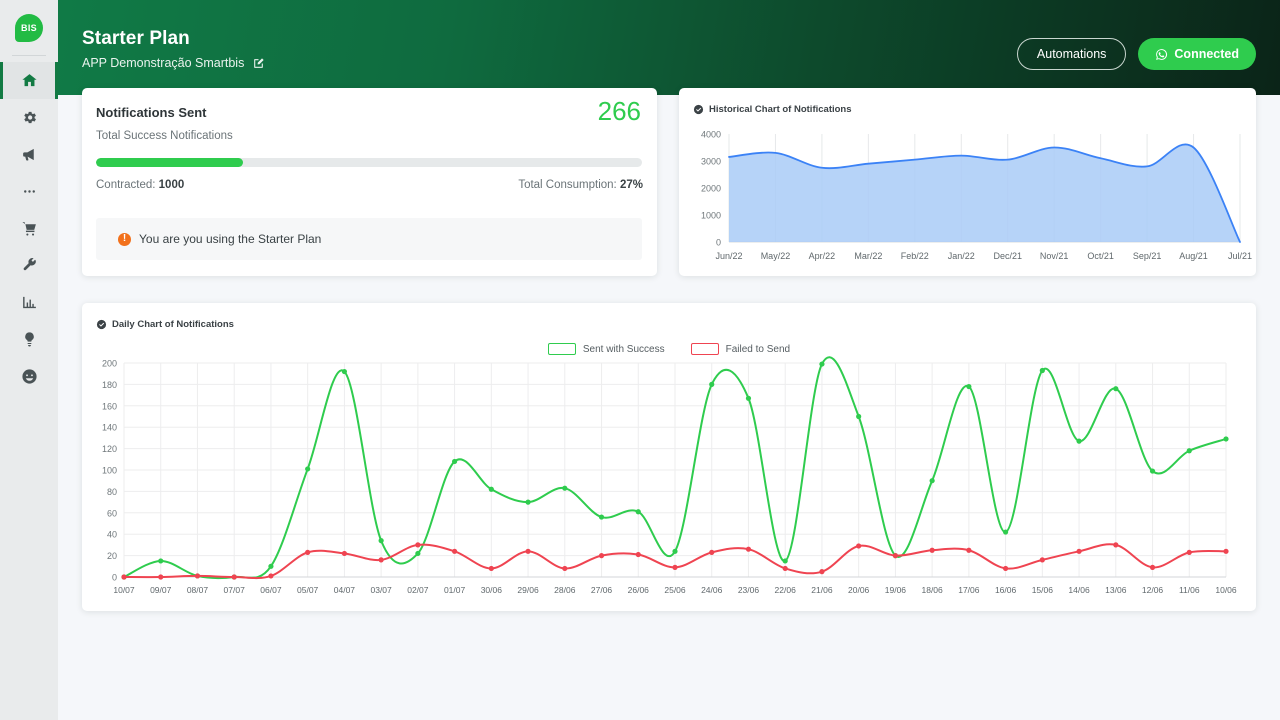 The width and height of the screenshot is (1280, 720). Describe the element at coordinates (418, 590) in the screenshot. I see `svg-text: 02/07` at that location.